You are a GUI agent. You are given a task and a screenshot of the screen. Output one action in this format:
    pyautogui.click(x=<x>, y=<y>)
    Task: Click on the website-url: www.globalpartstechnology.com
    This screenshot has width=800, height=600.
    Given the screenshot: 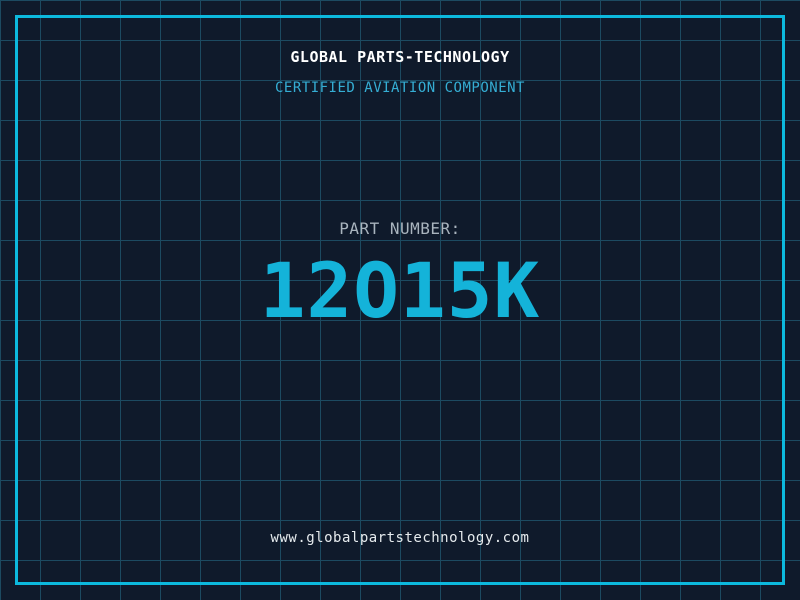 What is the action you would take?
    pyautogui.click(x=400, y=538)
    